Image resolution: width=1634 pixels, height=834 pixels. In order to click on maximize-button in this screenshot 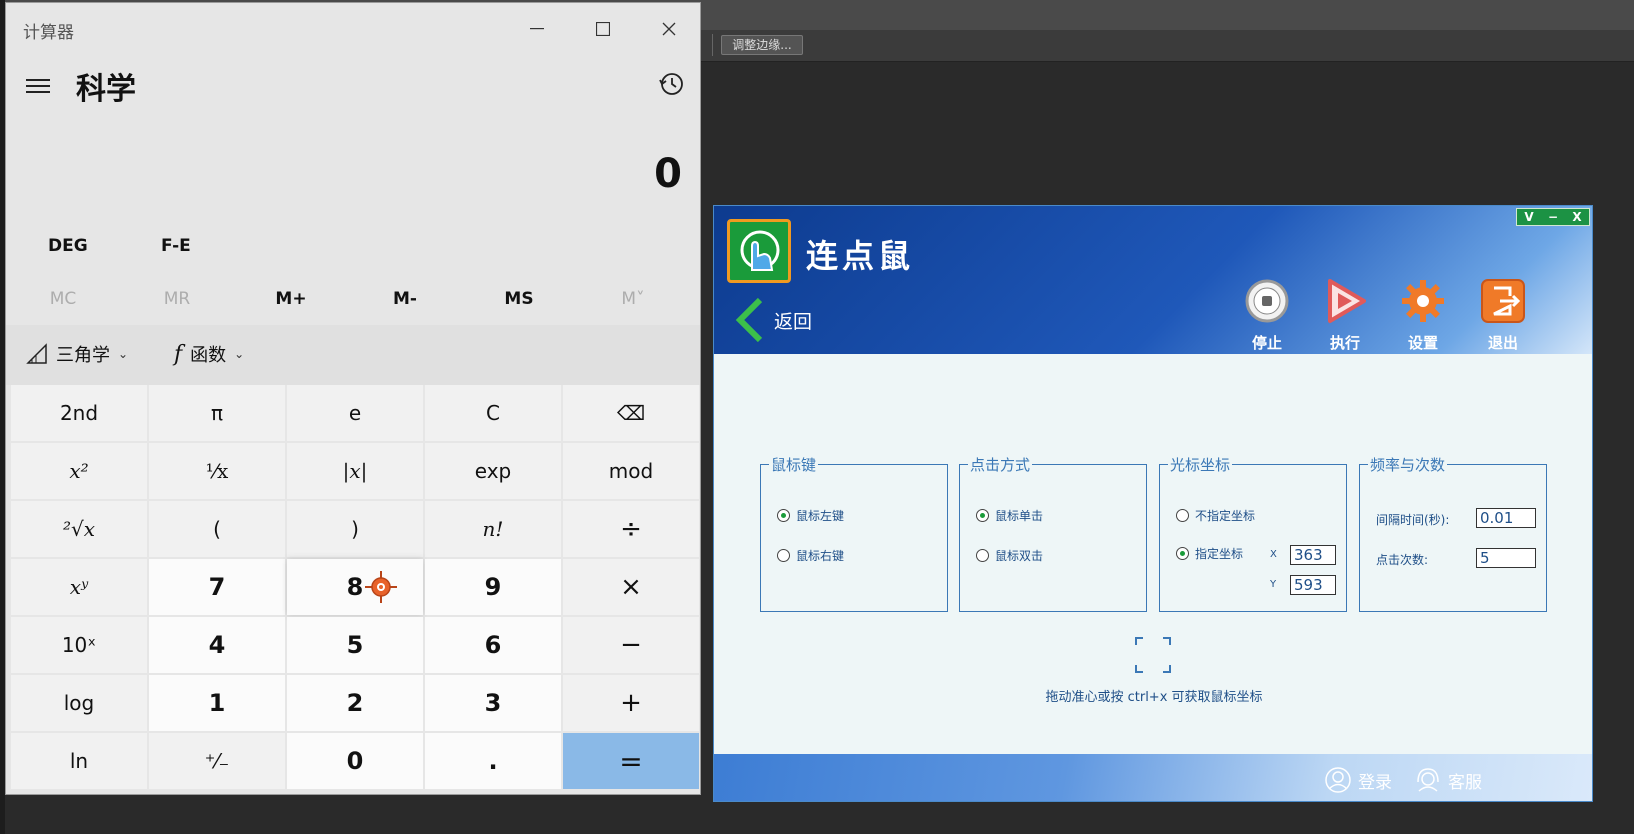, I will do `click(603, 29)`.